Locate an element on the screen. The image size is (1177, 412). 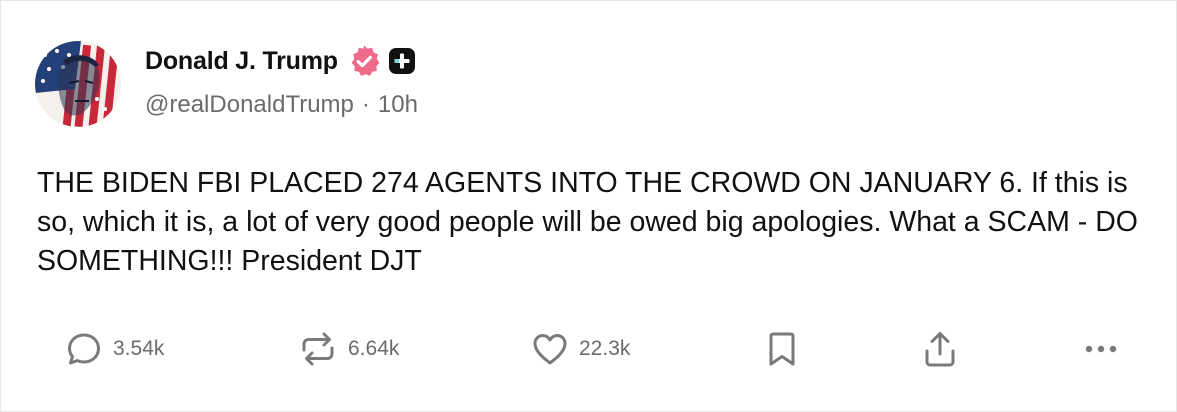
share-button is located at coordinates (940, 349).